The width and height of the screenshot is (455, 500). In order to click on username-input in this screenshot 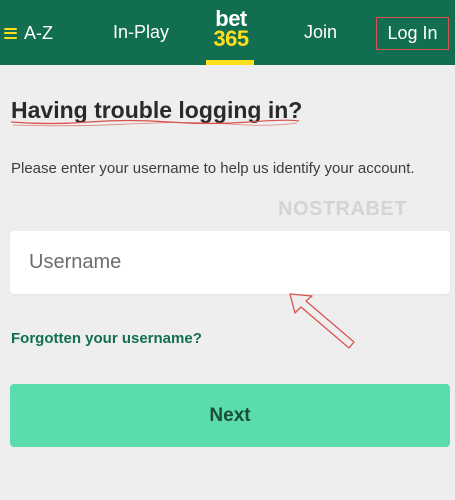, I will do `click(230, 262)`.